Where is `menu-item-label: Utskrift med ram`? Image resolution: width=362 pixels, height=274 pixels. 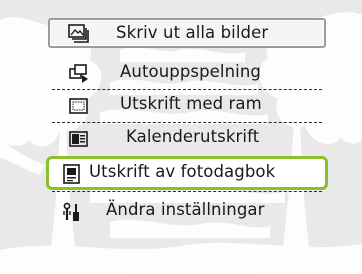 menu-item-label: Utskrift med ram is located at coordinates (191, 103).